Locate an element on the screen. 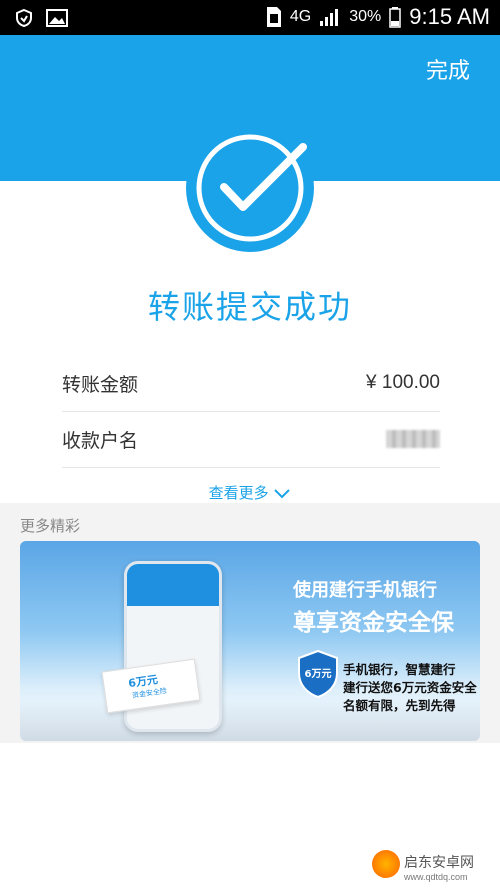  image-icon is located at coordinates (57, 18).